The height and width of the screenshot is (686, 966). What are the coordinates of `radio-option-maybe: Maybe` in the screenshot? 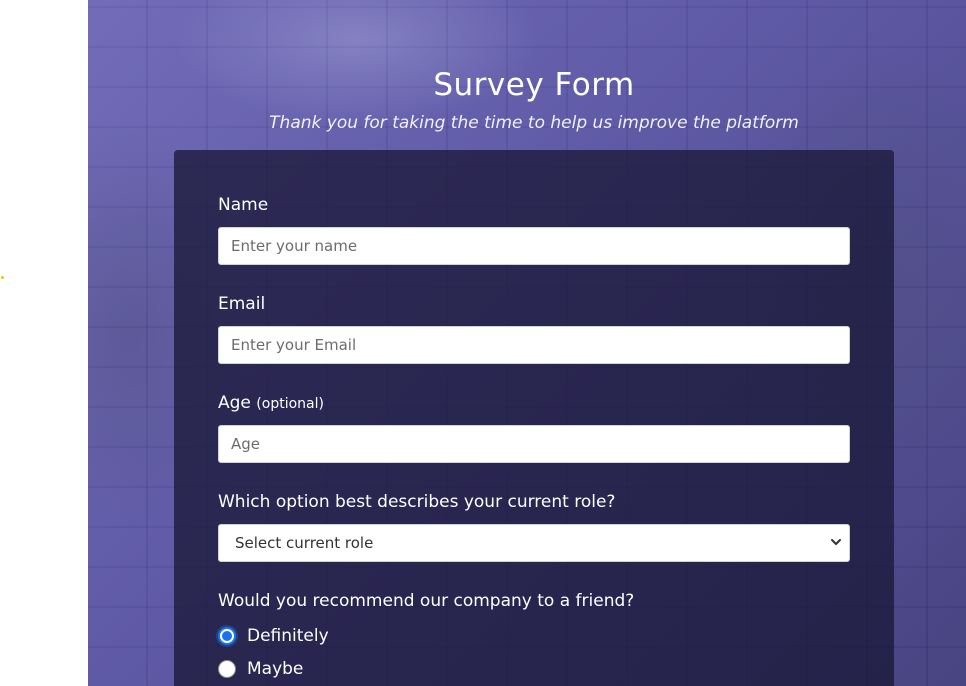 It's located at (260, 669).